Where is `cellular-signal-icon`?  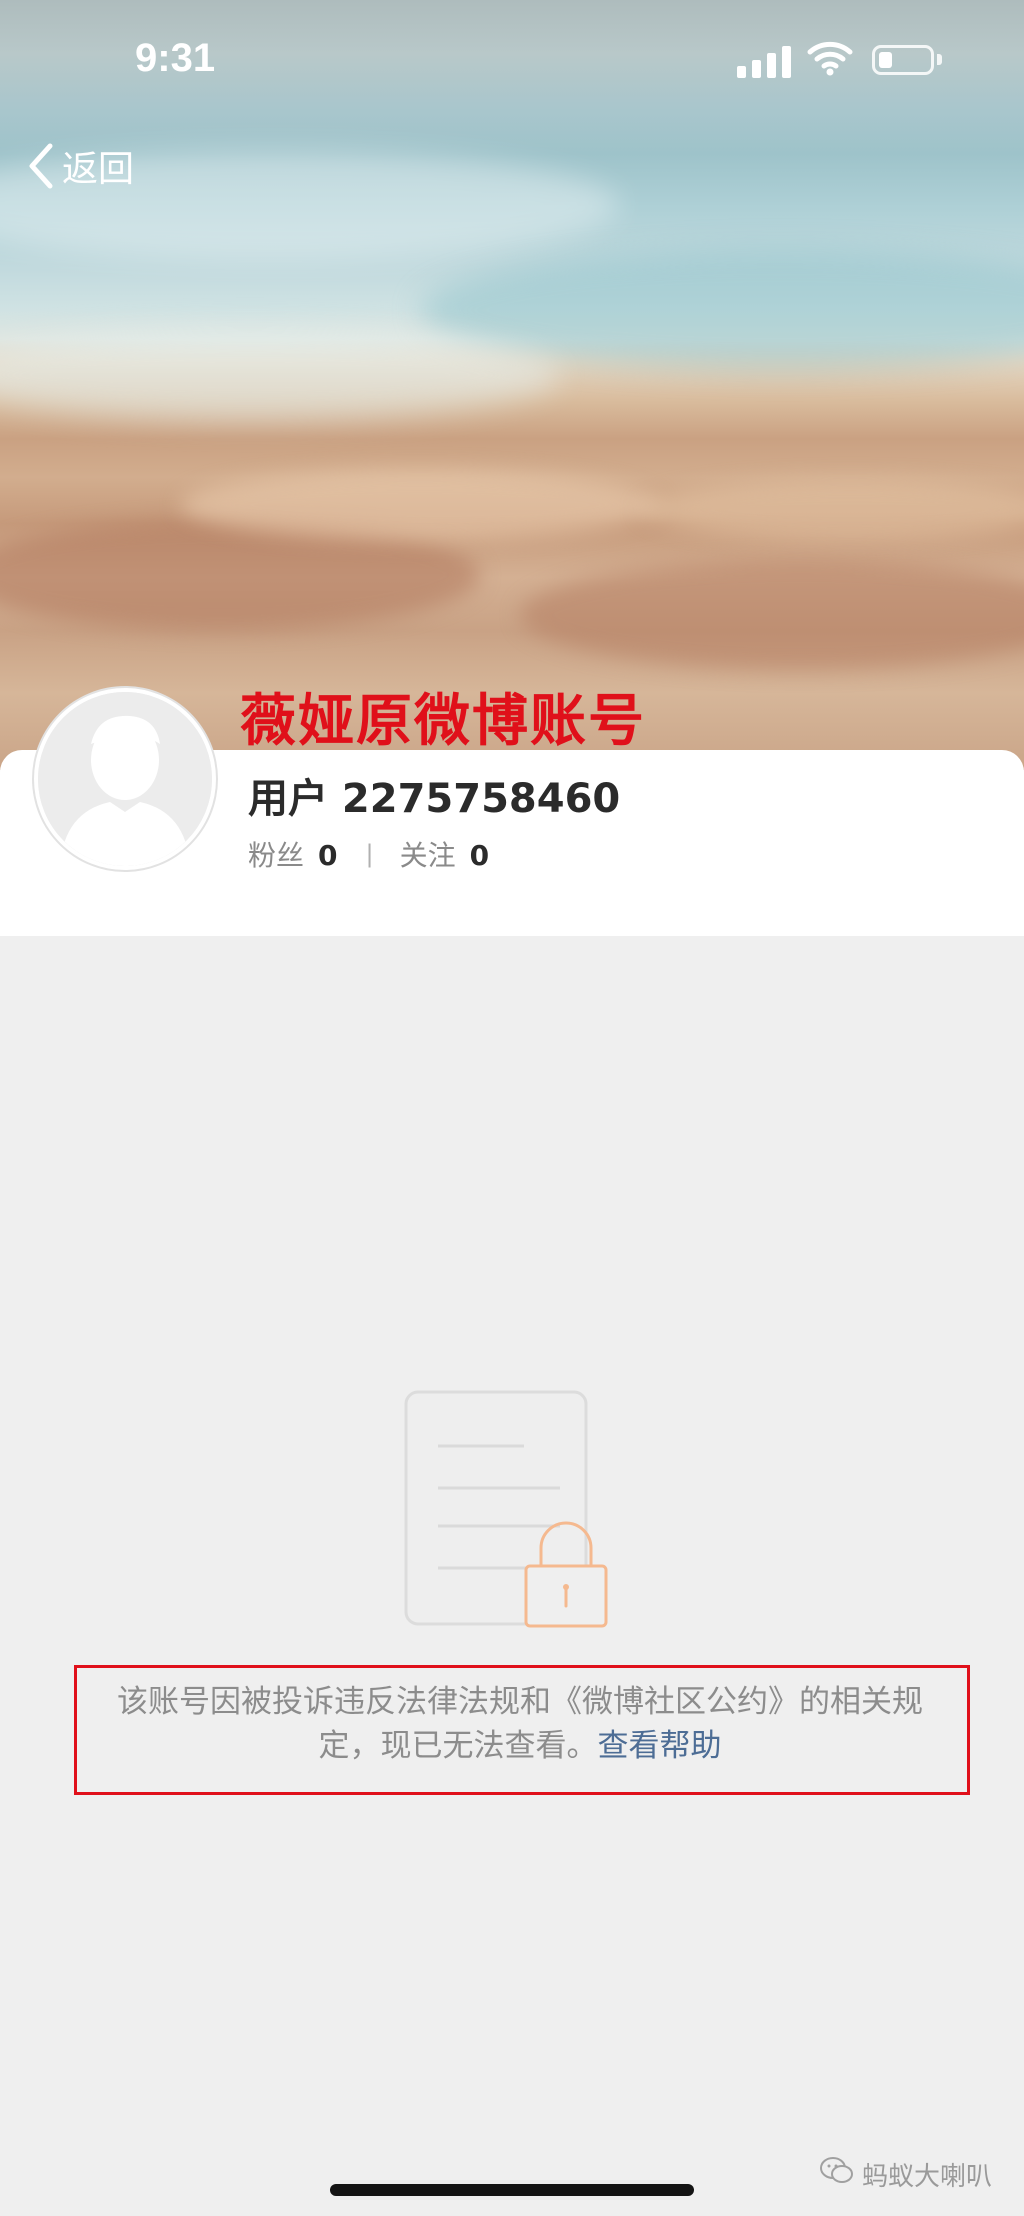
cellular-signal-icon is located at coordinates (765, 60).